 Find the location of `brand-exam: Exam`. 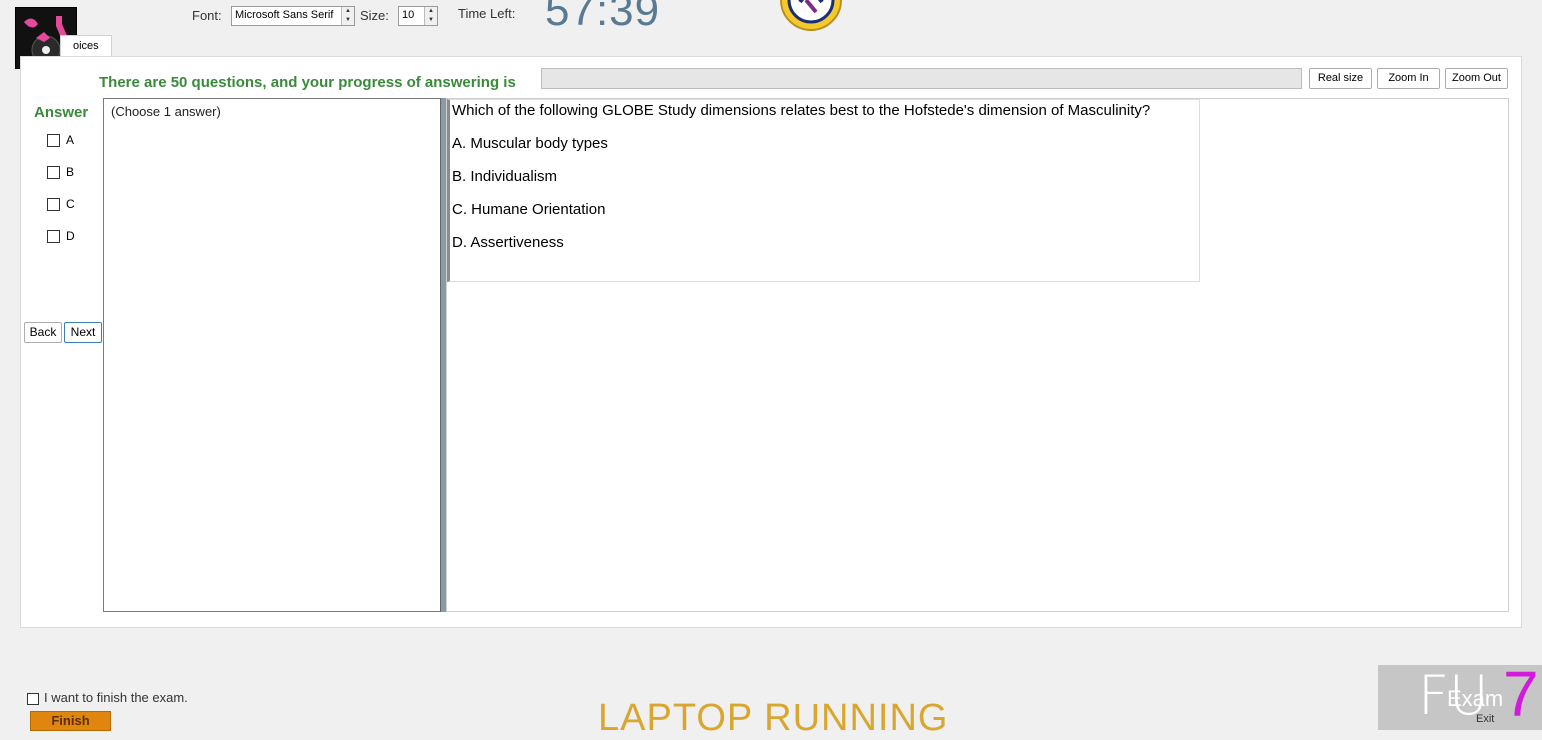

brand-exam: Exam is located at coordinates (1475, 698).